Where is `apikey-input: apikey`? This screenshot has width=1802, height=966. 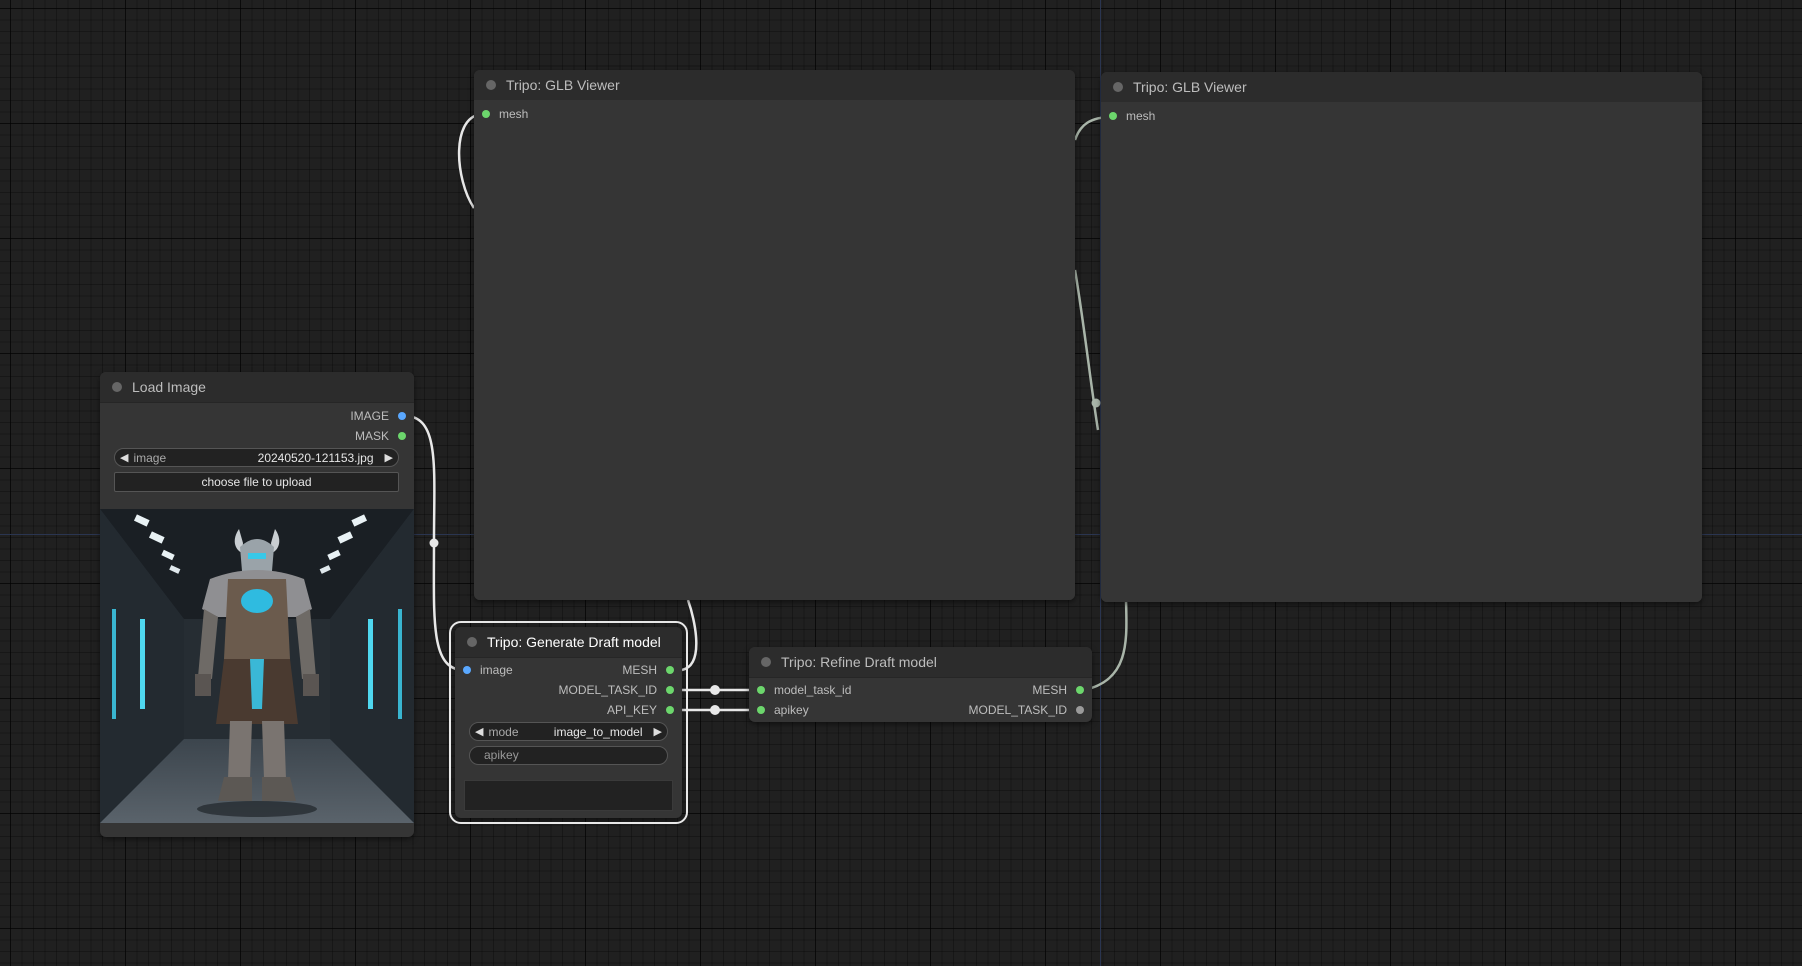 apikey-input: apikey is located at coordinates (568, 755).